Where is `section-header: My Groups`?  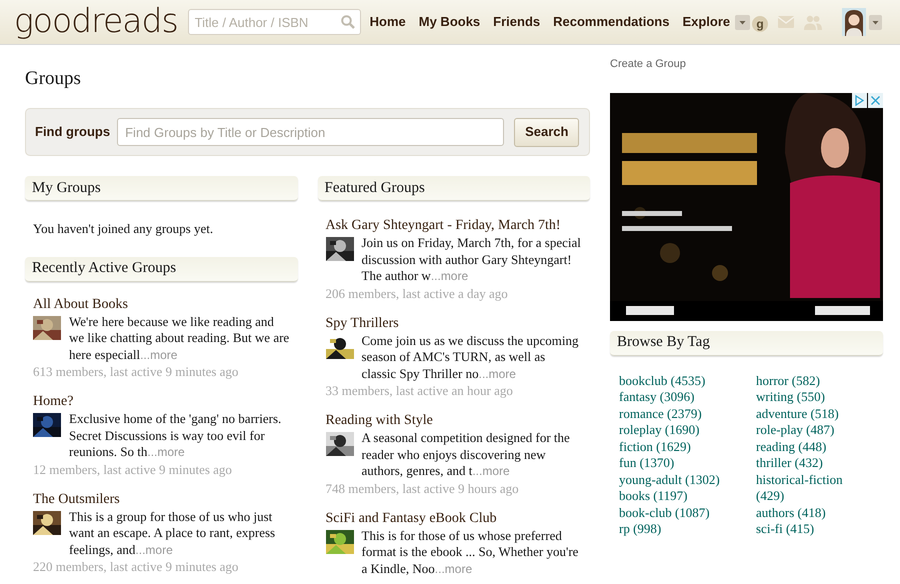 section-header: My Groups is located at coordinates (161, 188).